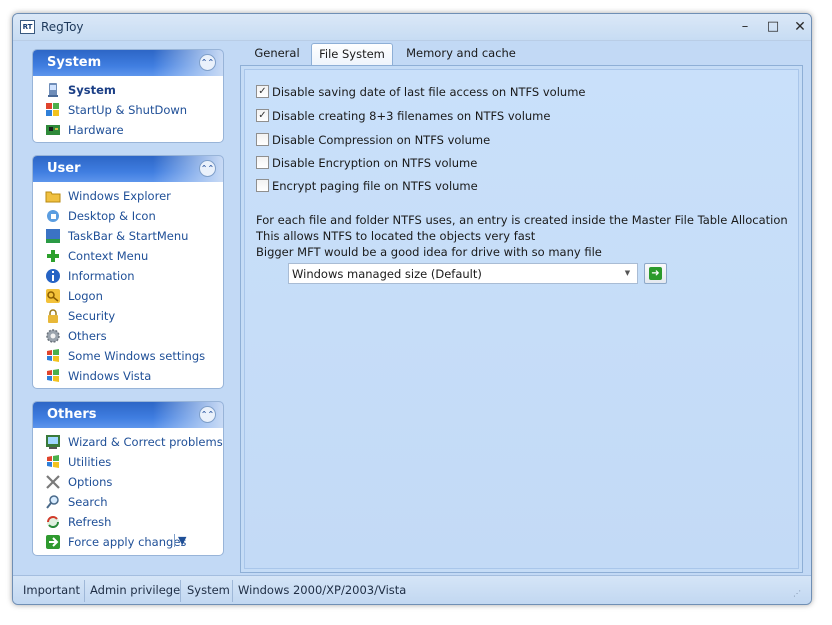 The image size is (832, 625). Describe the element at coordinates (92, 316) in the screenshot. I see `sidebar-item-label: Security` at that location.